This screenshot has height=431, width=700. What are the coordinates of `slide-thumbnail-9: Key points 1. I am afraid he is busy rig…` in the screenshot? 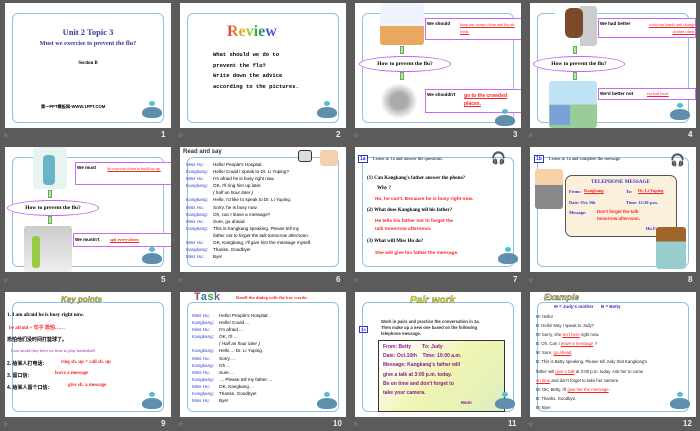 It's located at (88, 354).